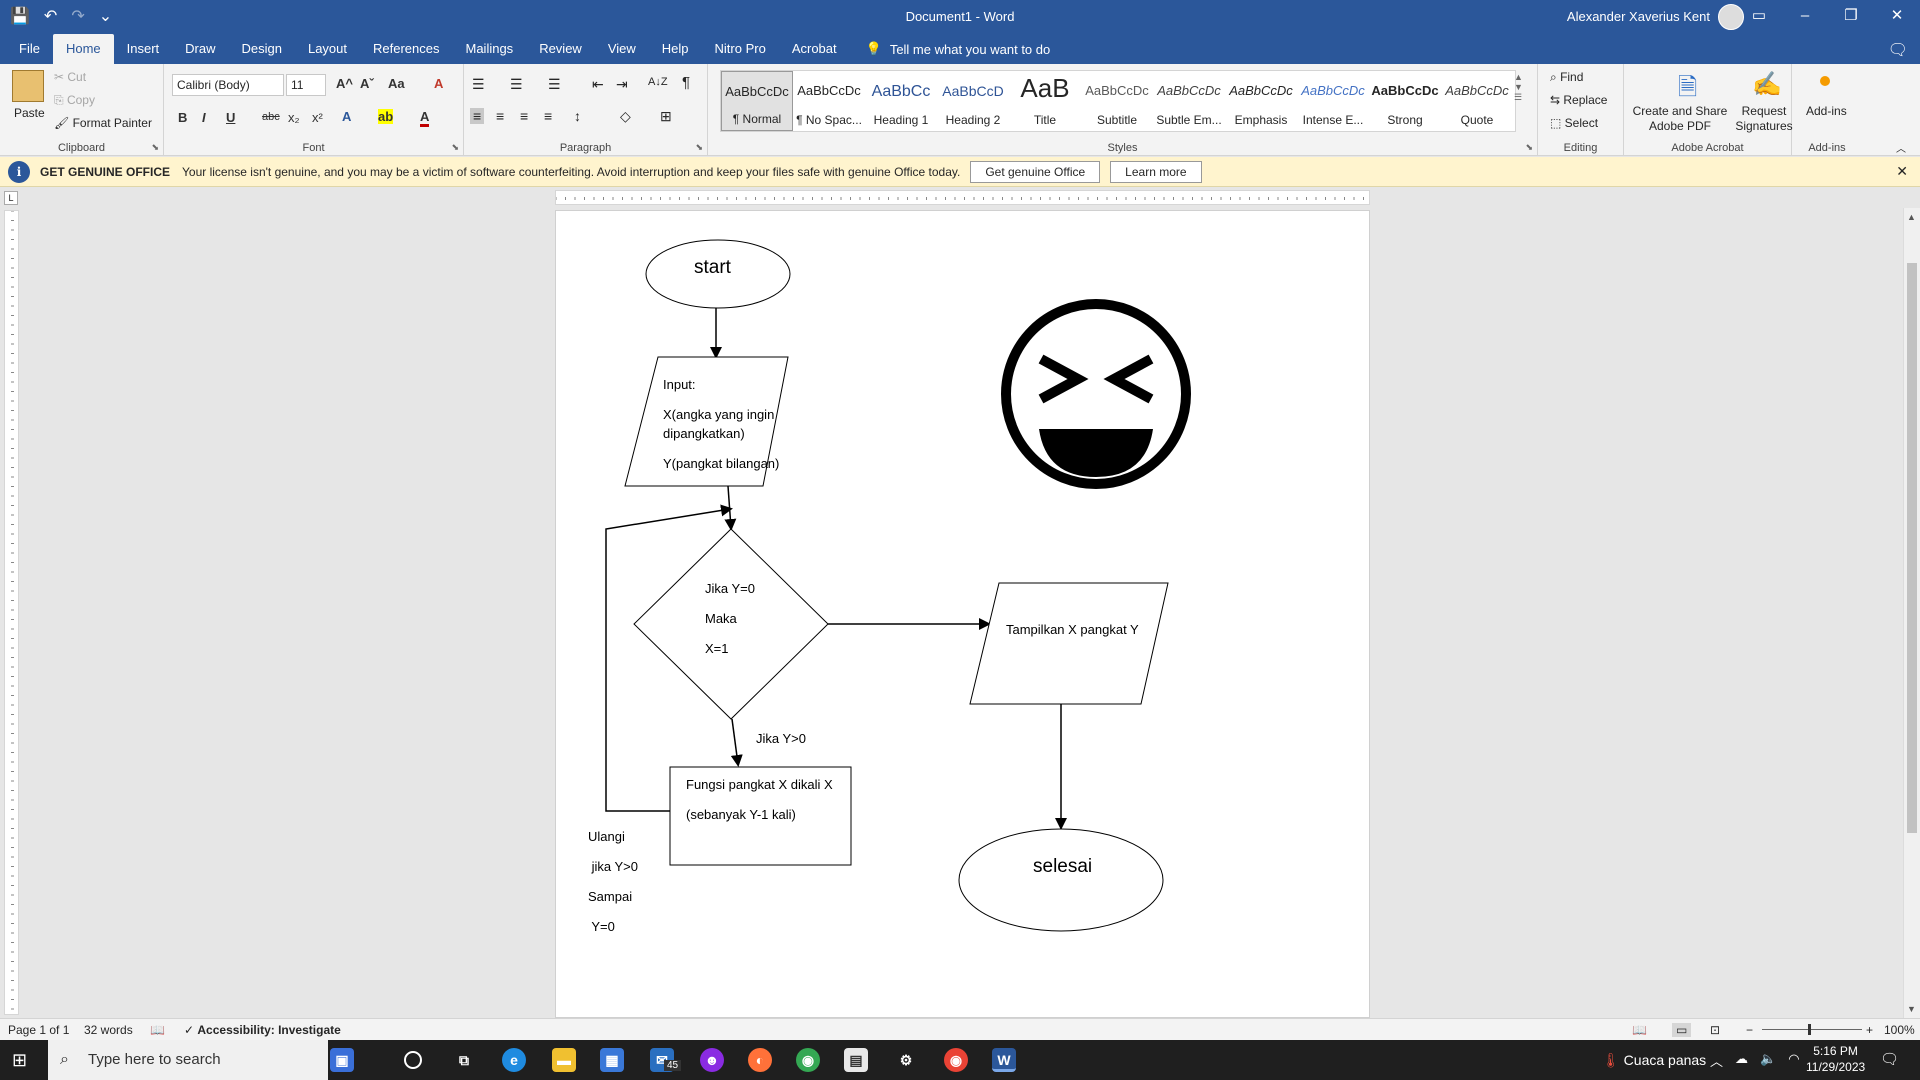 The width and height of the screenshot is (1920, 1080). Describe the element at coordinates (1911, 1009) in the screenshot. I see `scroll-down-icon: ▼` at that location.